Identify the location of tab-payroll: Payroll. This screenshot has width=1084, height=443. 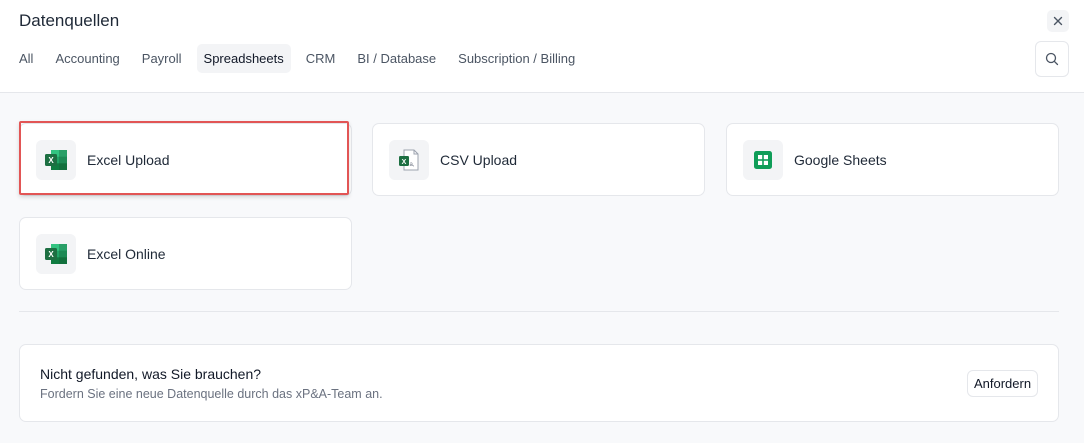
(162, 58).